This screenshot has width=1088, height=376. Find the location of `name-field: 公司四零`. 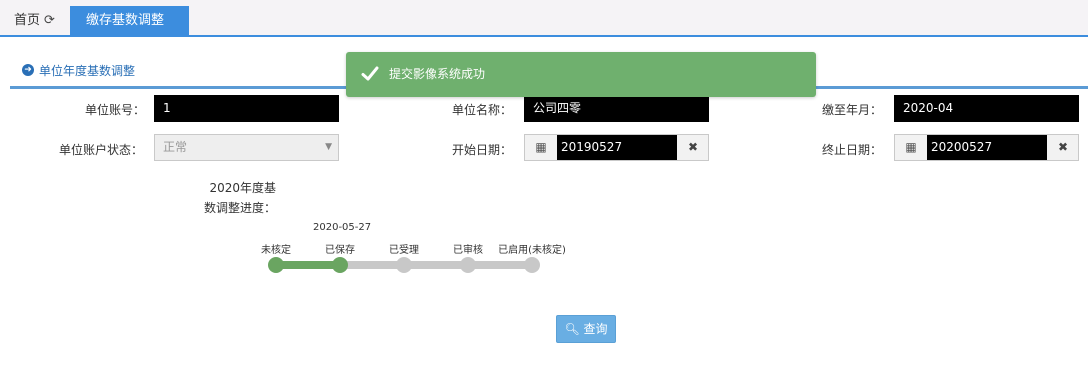

name-field: 公司四零 is located at coordinates (616, 108).